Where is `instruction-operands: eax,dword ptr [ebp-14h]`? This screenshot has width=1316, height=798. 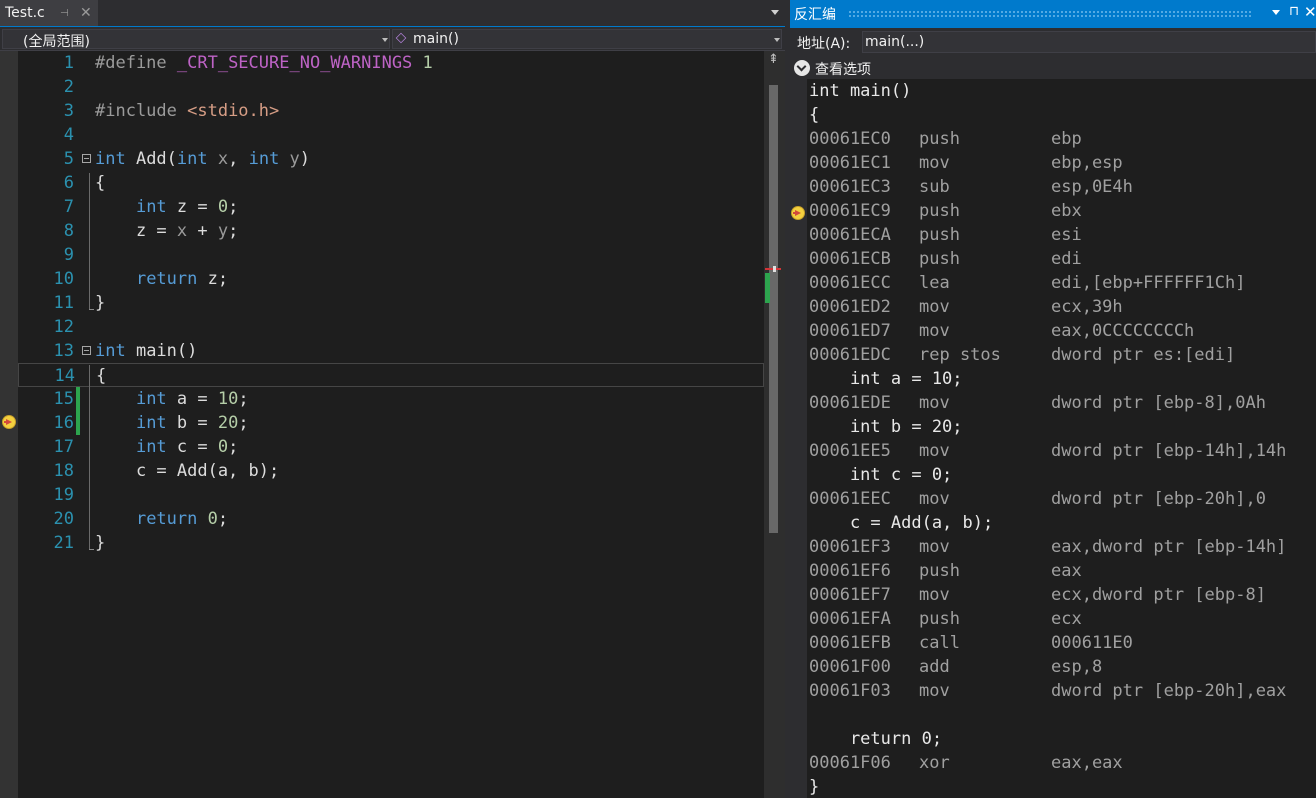
instruction-operands: eax,dword ptr [ebp-14h] is located at coordinates (1169, 547).